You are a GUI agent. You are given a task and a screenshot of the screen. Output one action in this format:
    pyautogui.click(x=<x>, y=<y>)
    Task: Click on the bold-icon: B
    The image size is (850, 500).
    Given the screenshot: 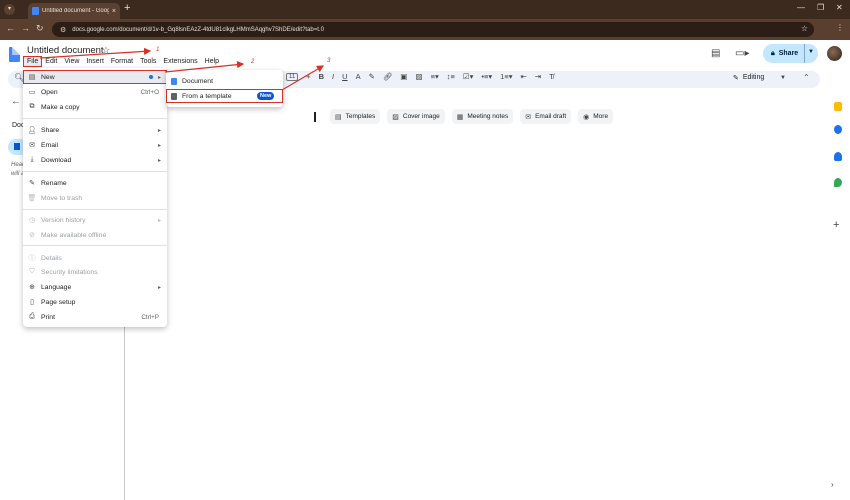 What is the action you would take?
    pyautogui.click(x=321, y=76)
    